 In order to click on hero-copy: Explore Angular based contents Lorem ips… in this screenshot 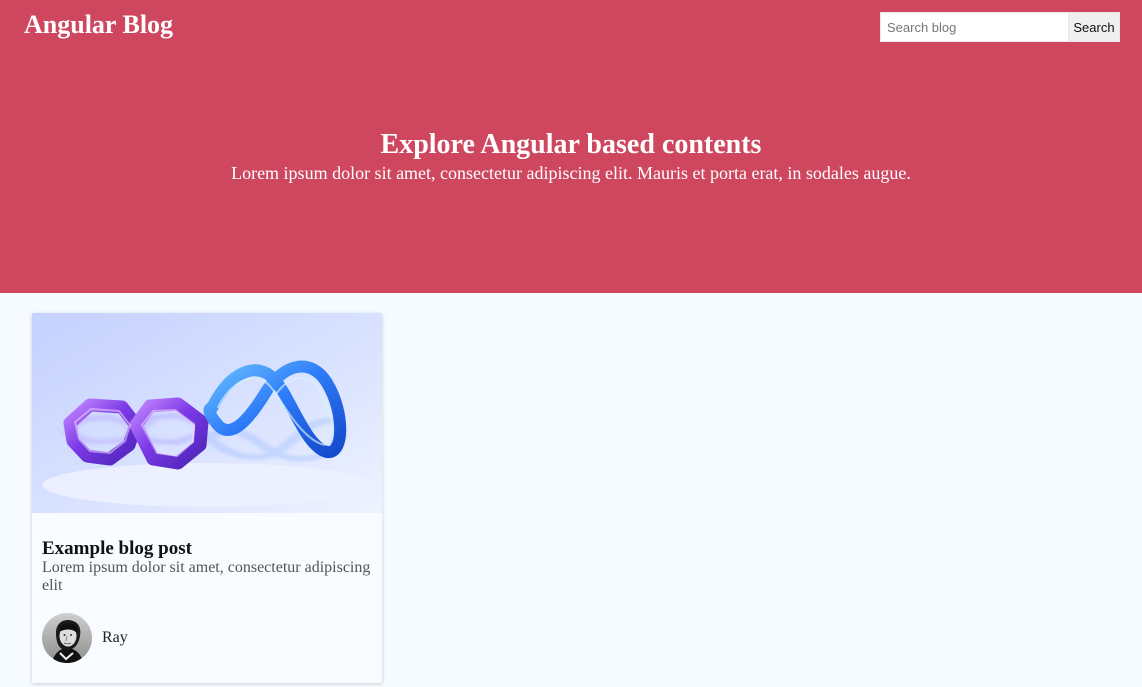, I will do `click(571, 156)`.